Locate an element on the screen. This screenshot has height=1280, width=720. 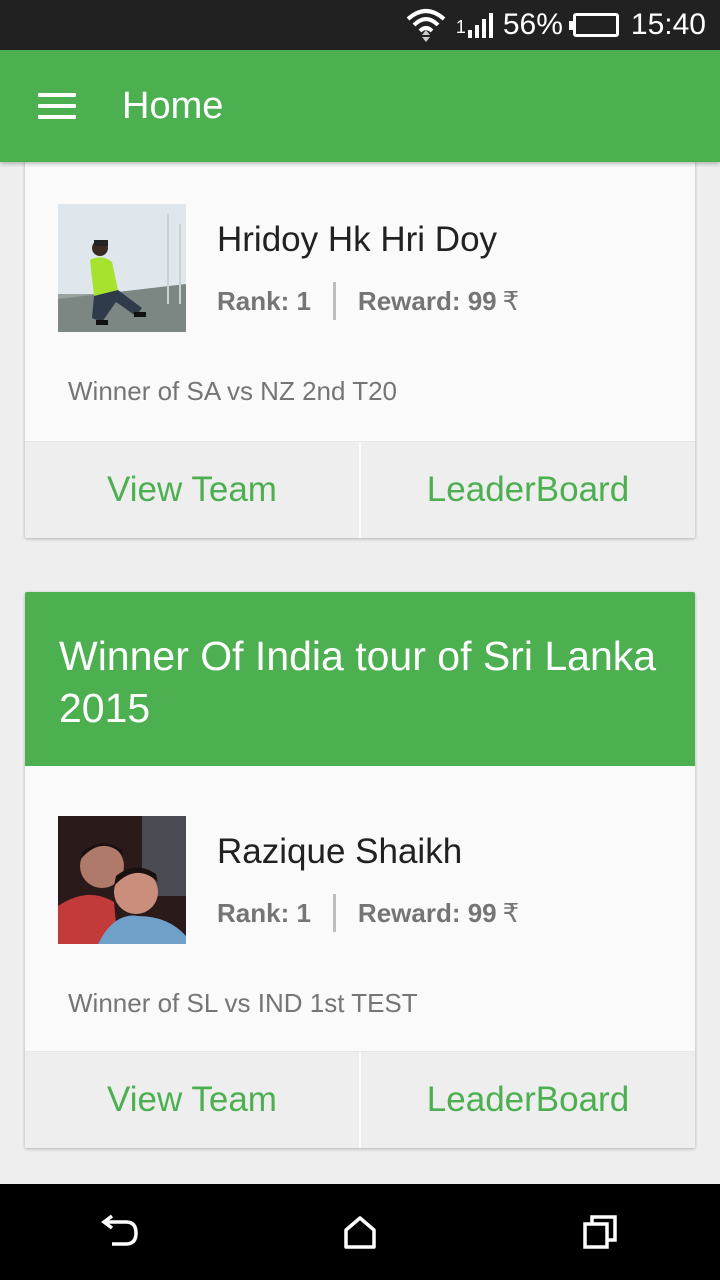
tournament-title: Winner Of India tour of Sri Lanka 2015 is located at coordinates (360, 679).